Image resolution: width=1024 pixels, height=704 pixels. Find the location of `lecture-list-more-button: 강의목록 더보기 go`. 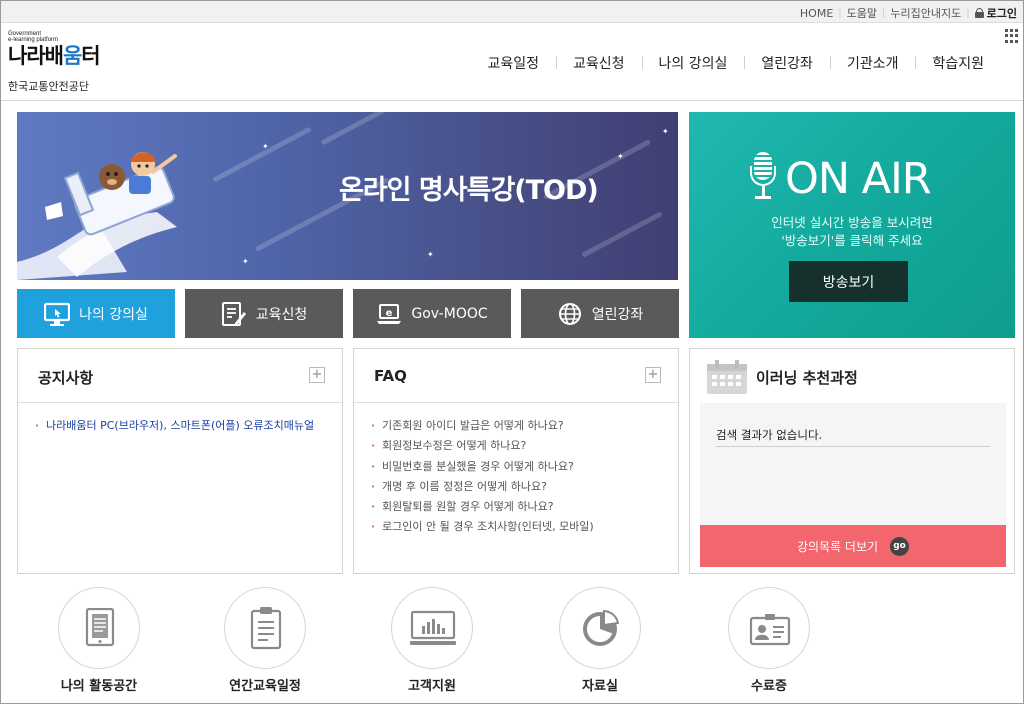

lecture-list-more-button: 강의목록 더보기 go is located at coordinates (853, 546).